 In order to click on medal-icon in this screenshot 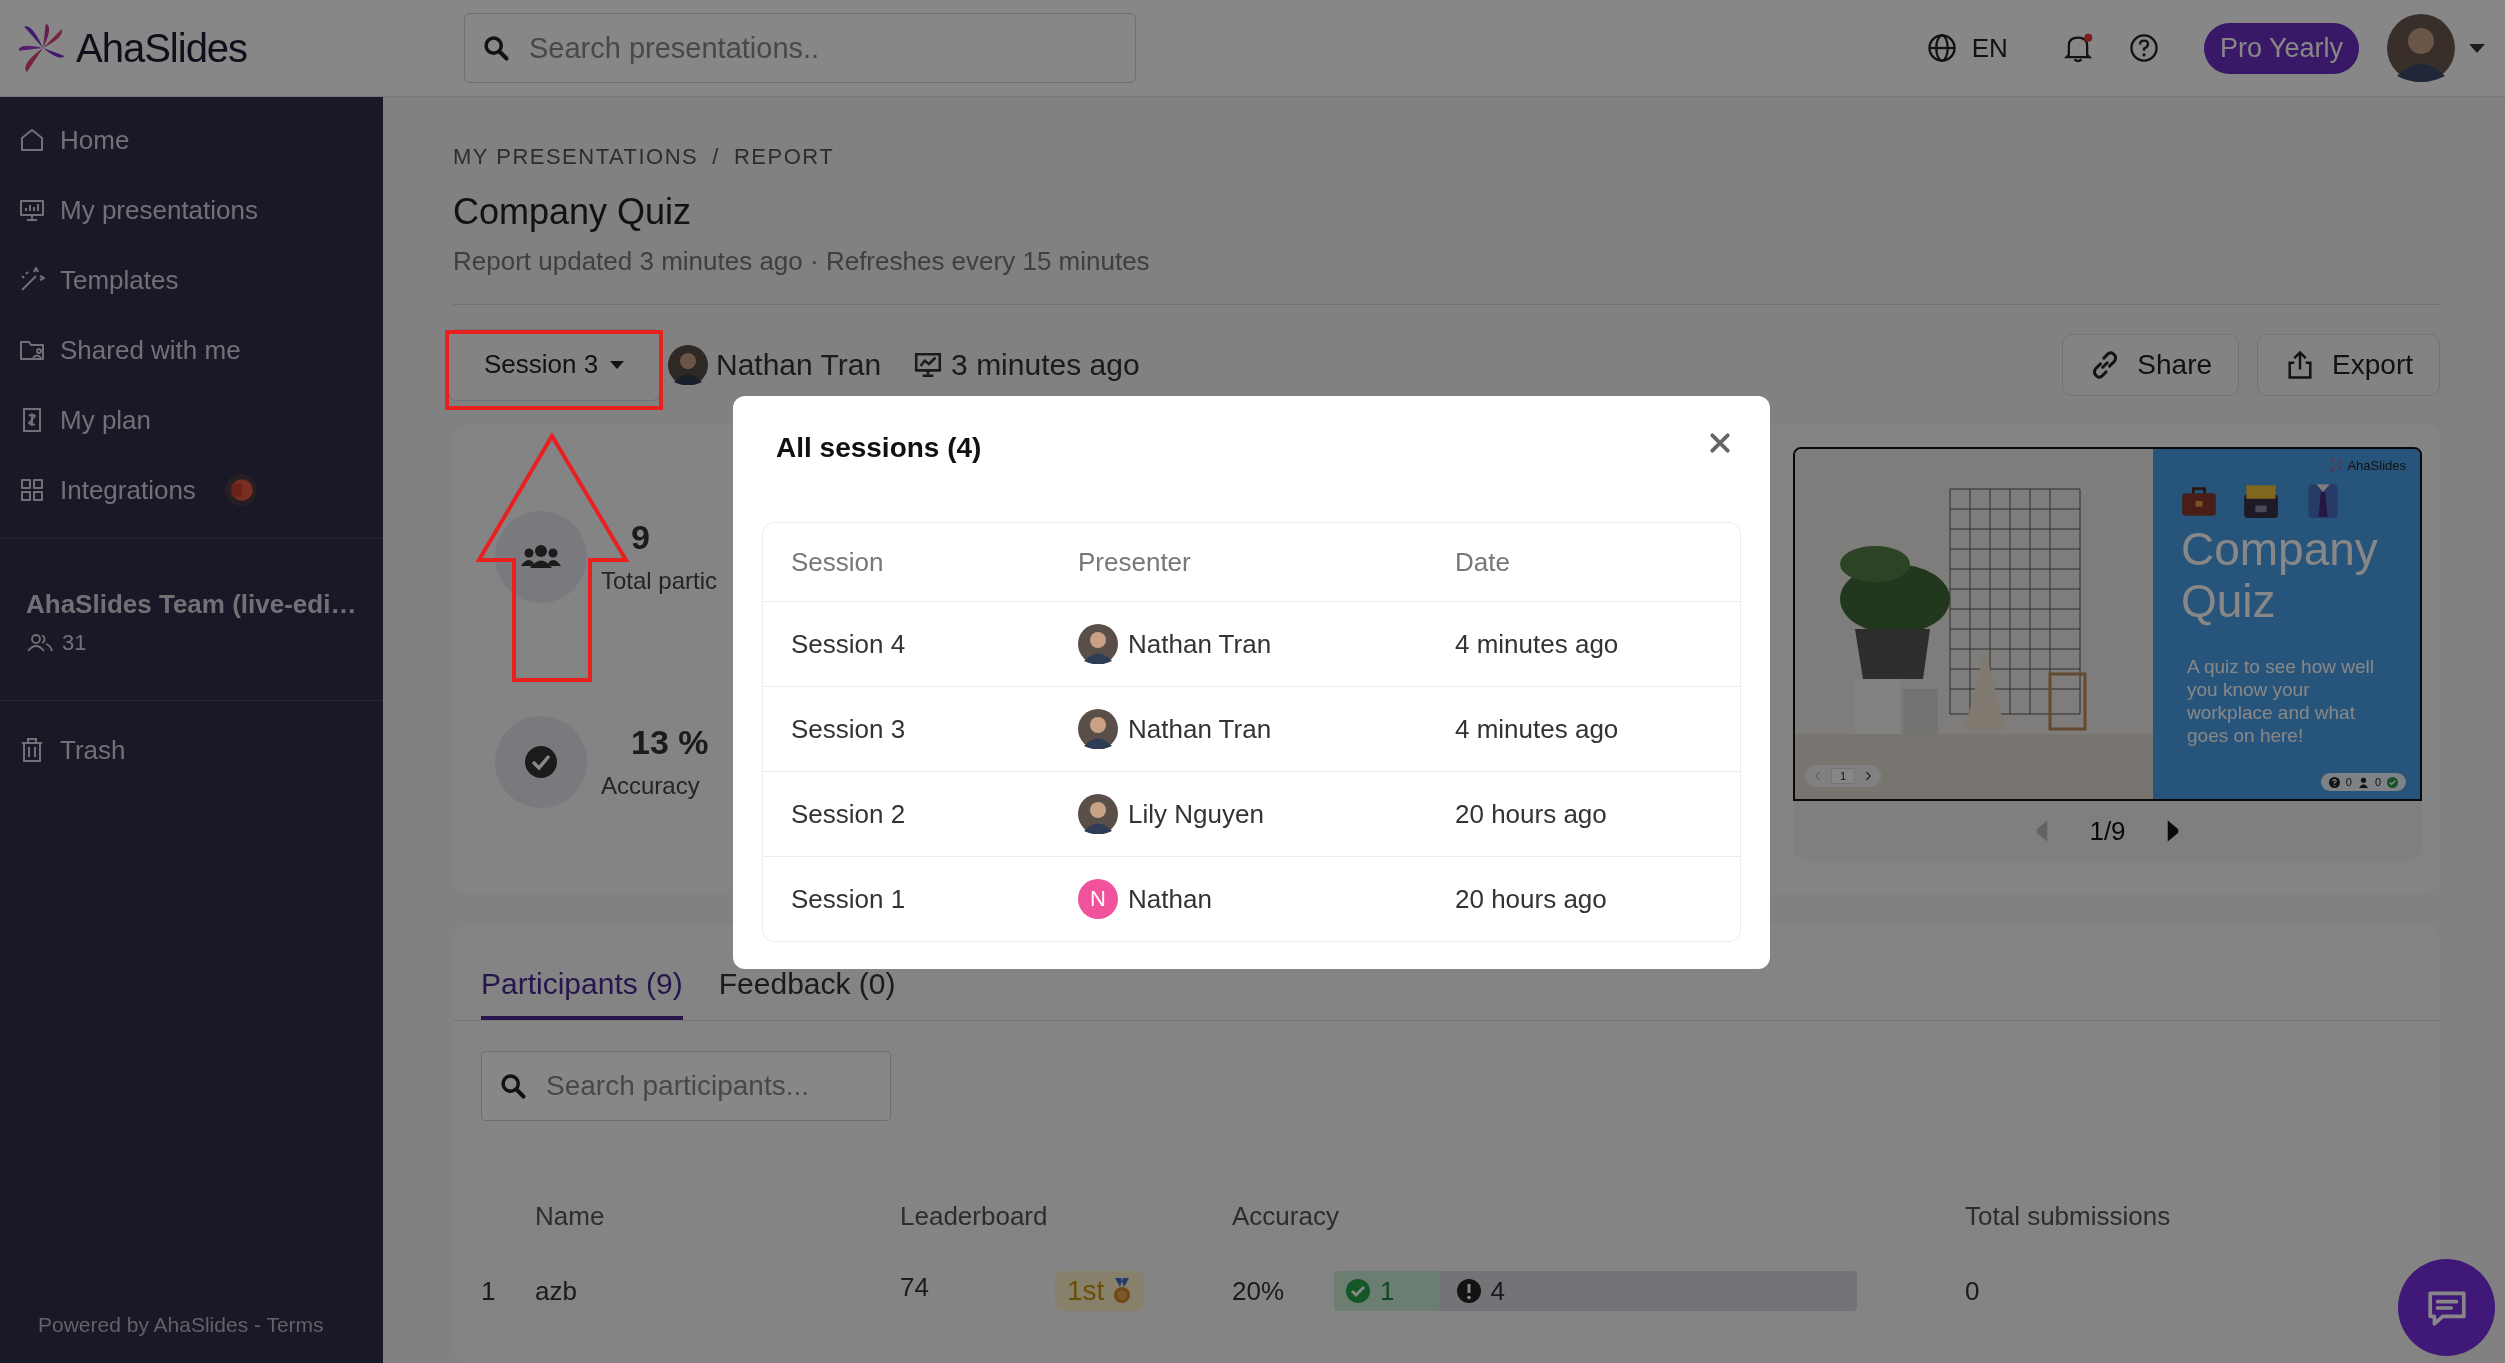, I will do `click(1122, 1291)`.